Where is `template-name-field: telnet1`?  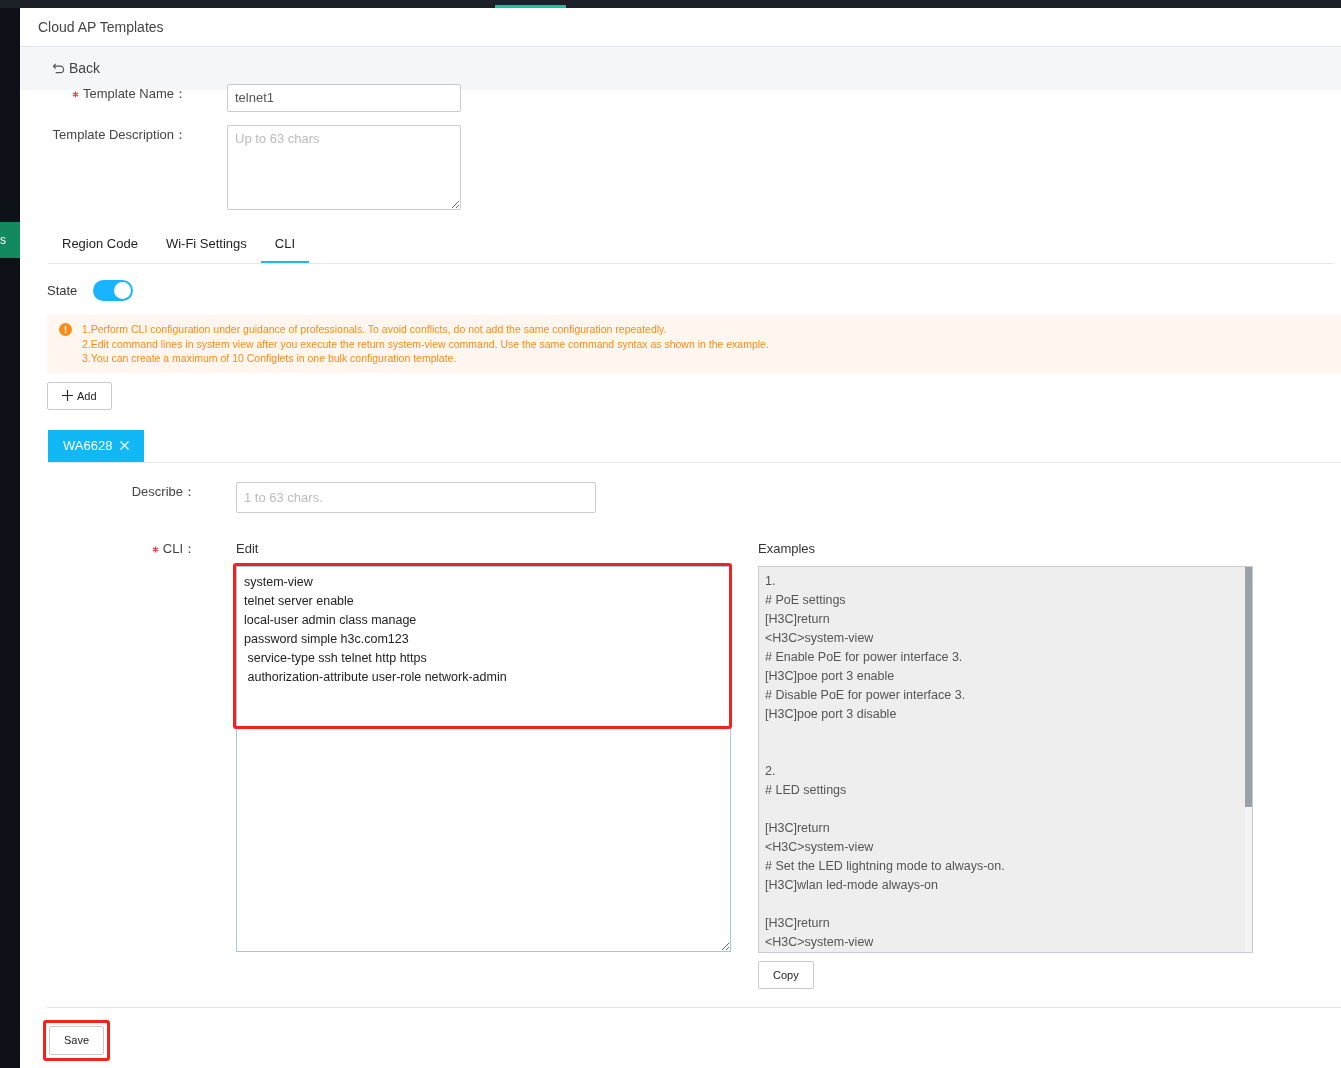
template-name-field: telnet1 is located at coordinates (344, 98).